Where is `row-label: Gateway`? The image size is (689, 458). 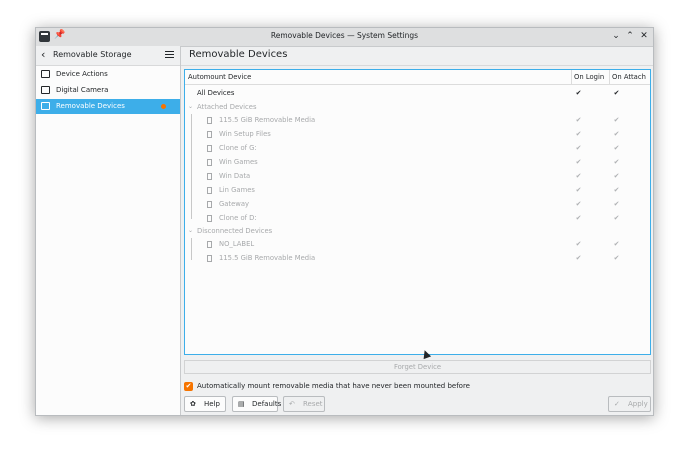
row-label: Gateway is located at coordinates (234, 204).